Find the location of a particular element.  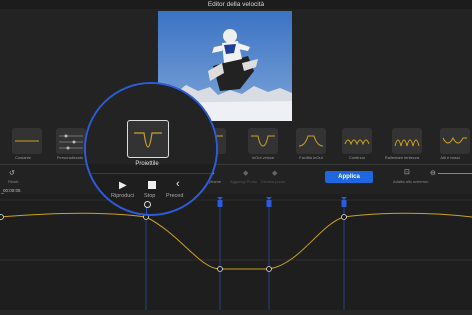

stop-label: Stop is located at coordinates (150, 196).